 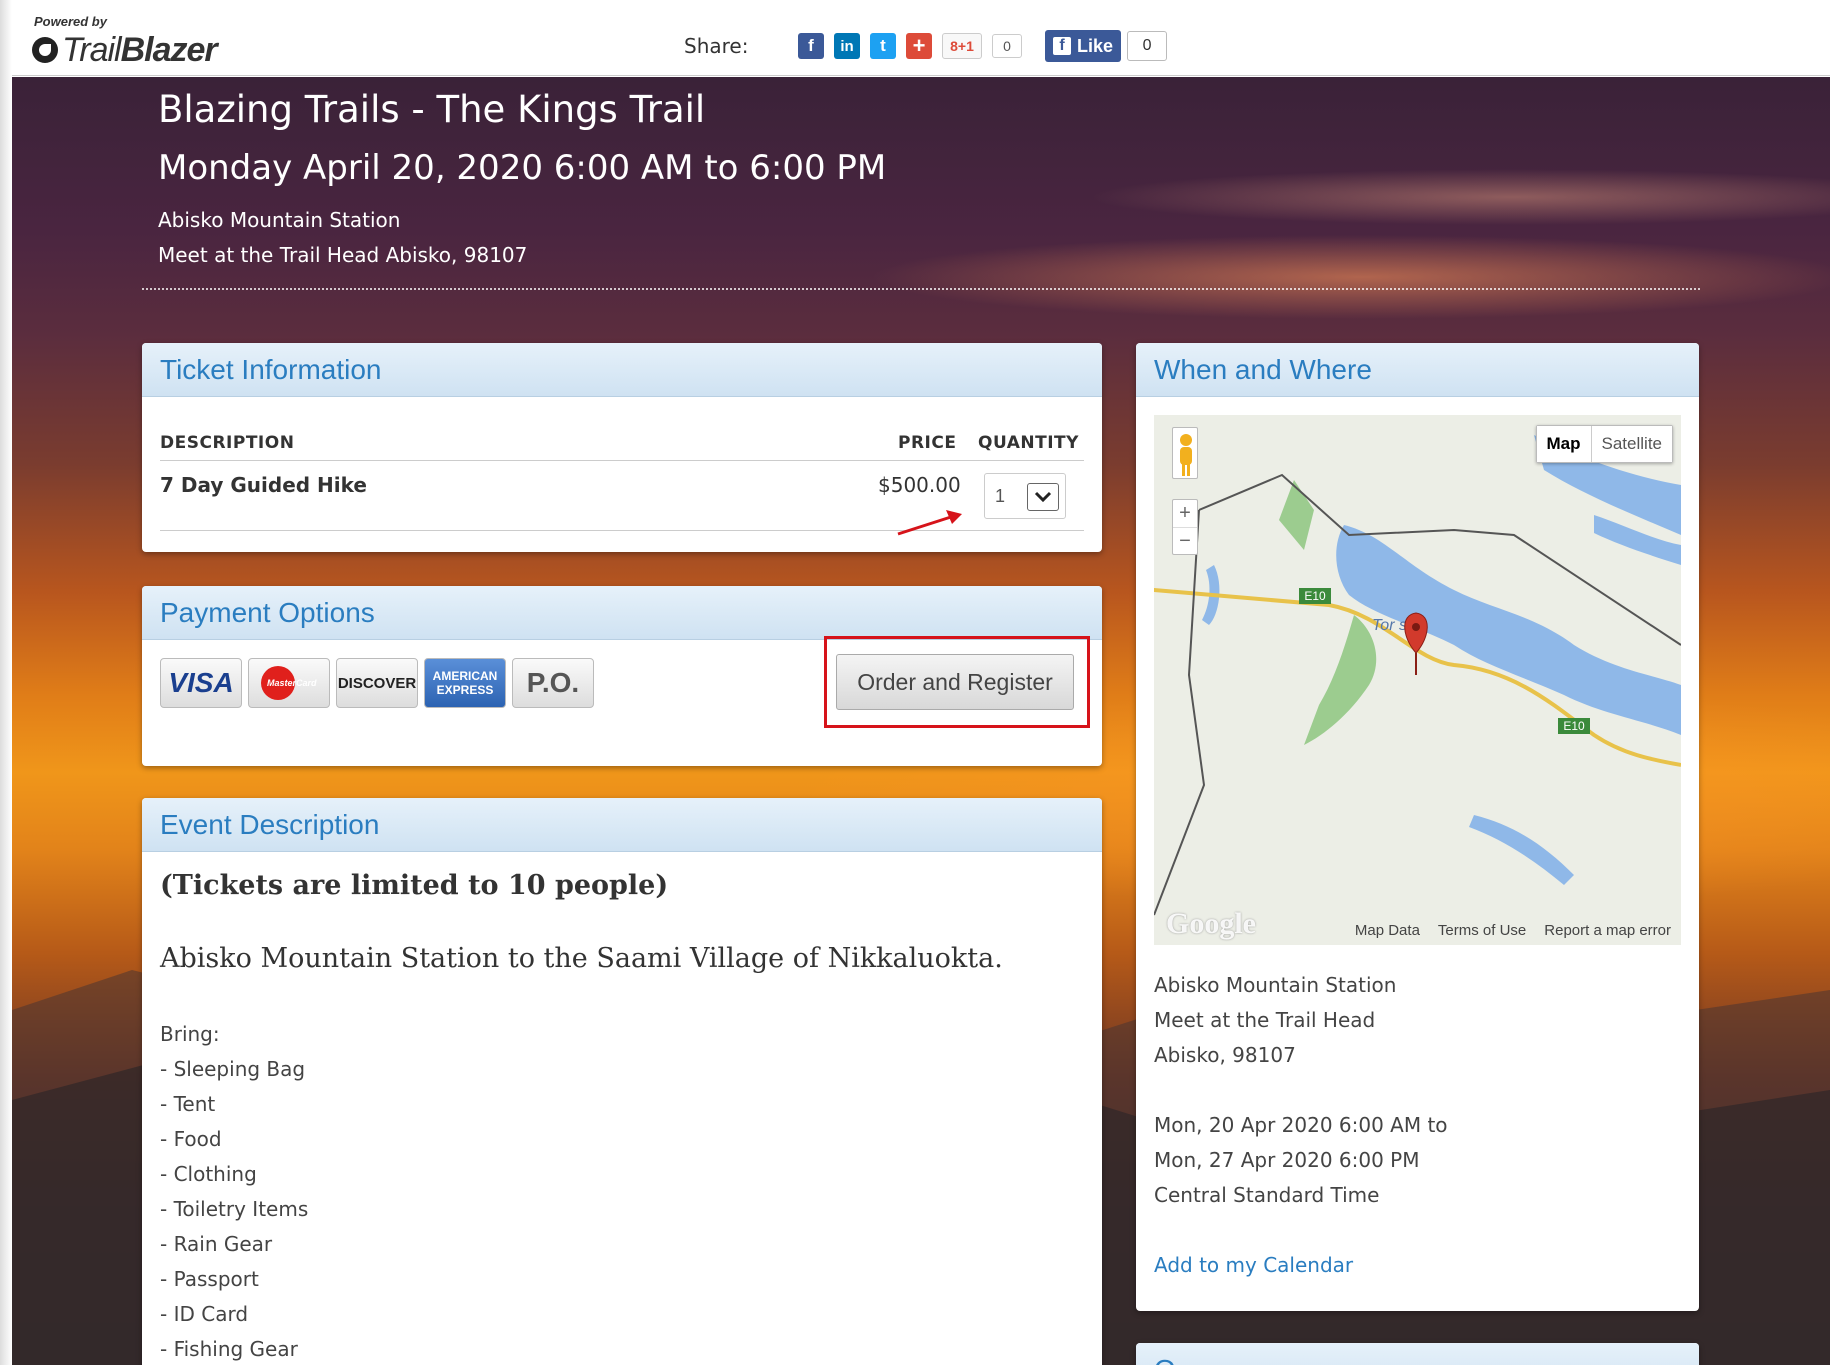 I want to click on bring-label: Bring:, so click(x=190, y=1034).